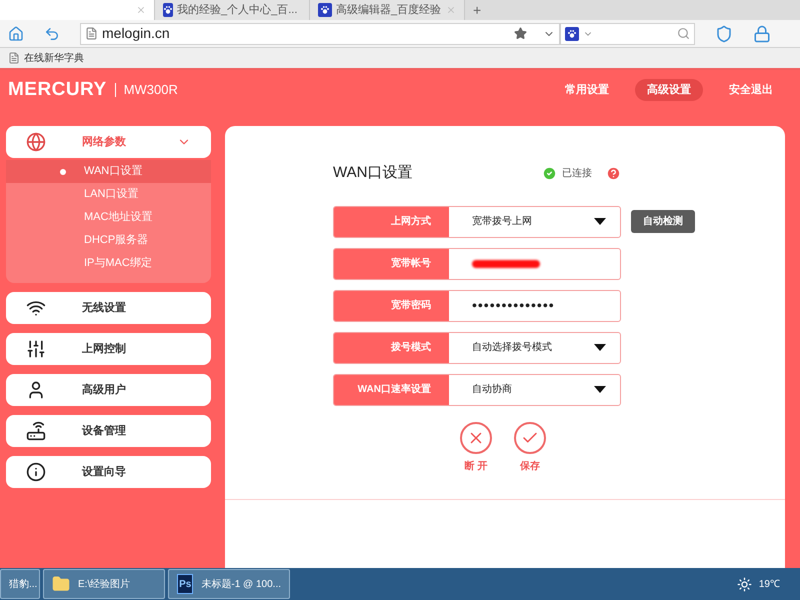 This screenshot has height=600, width=800. Describe the element at coordinates (108, 349) in the screenshot. I see `sidebar-item: 上网控制` at that location.